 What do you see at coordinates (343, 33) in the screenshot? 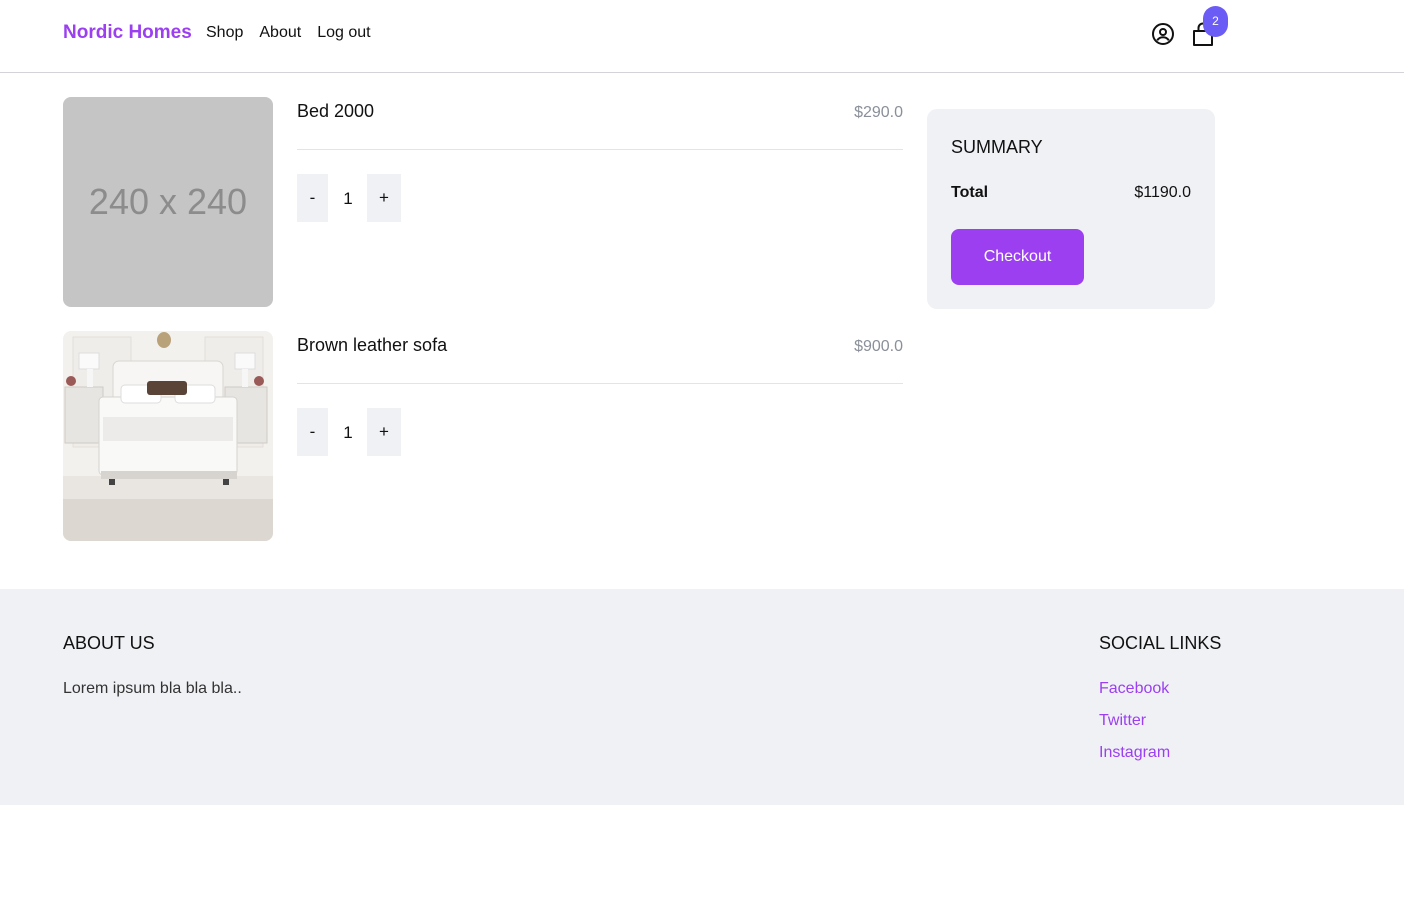
I see `nav-logout: Log out` at bounding box center [343, 33].